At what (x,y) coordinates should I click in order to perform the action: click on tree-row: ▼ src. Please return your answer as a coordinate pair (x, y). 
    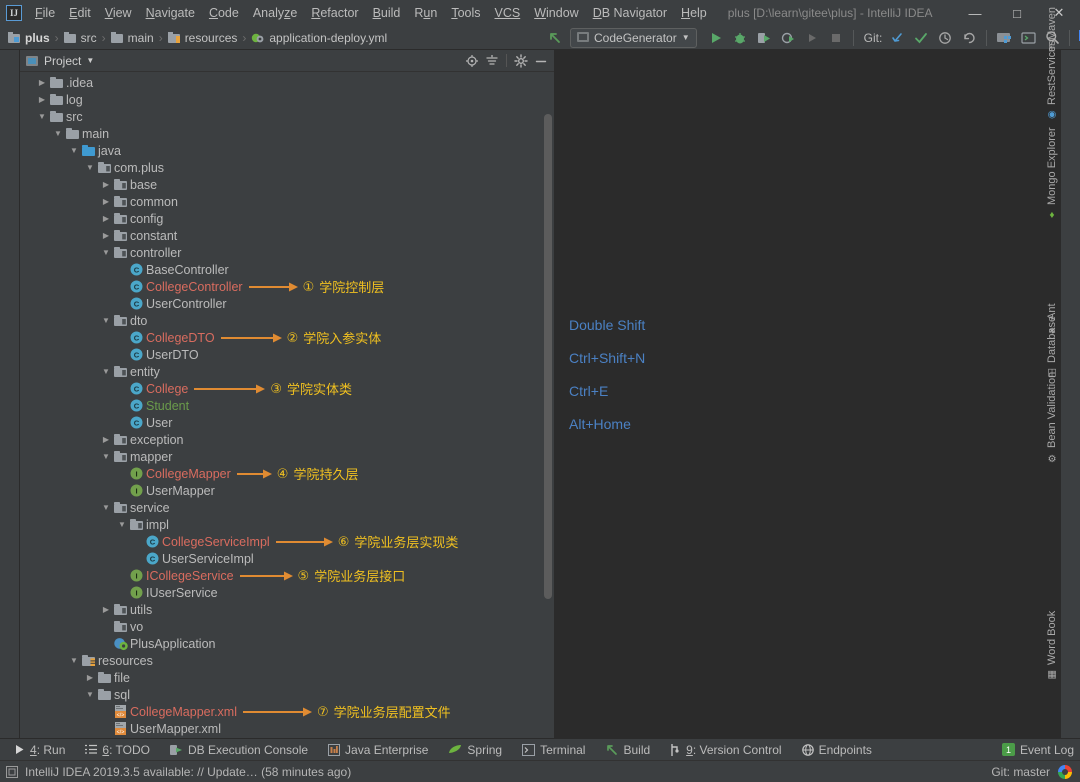
    Looking at the image, I should click on (287, 116).